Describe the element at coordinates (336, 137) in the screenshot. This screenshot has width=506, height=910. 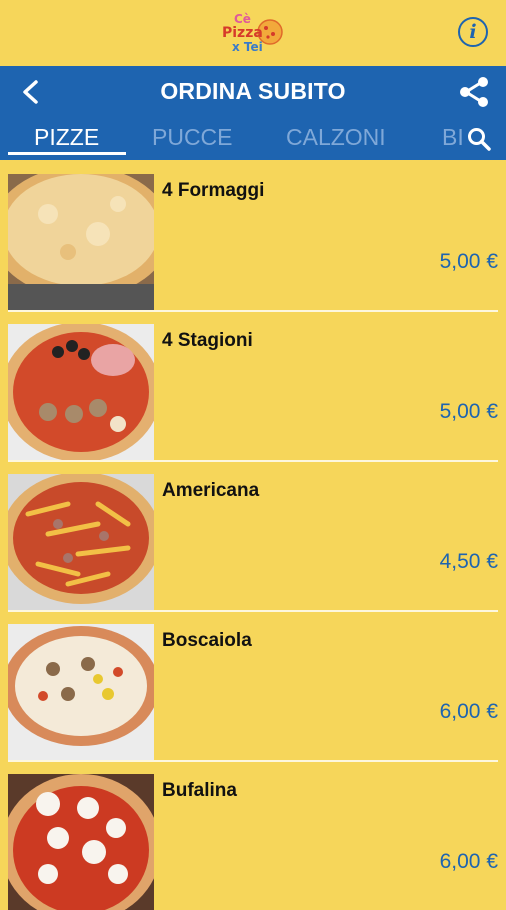
I see `tab-calzoni: CALZONI` at that location.